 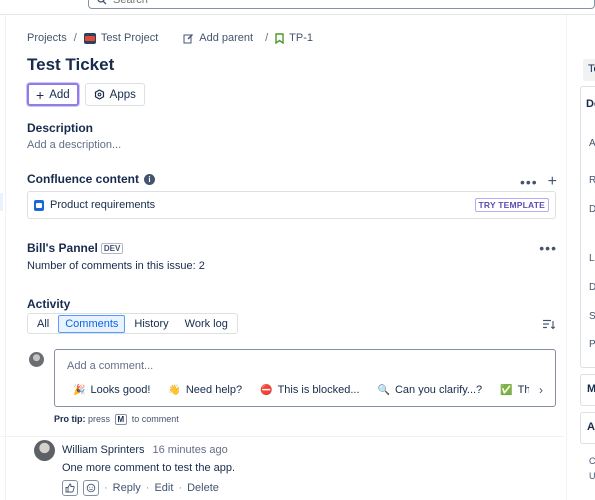 I want to click on side-section-collapsed: M, so click(x=587, y=390).